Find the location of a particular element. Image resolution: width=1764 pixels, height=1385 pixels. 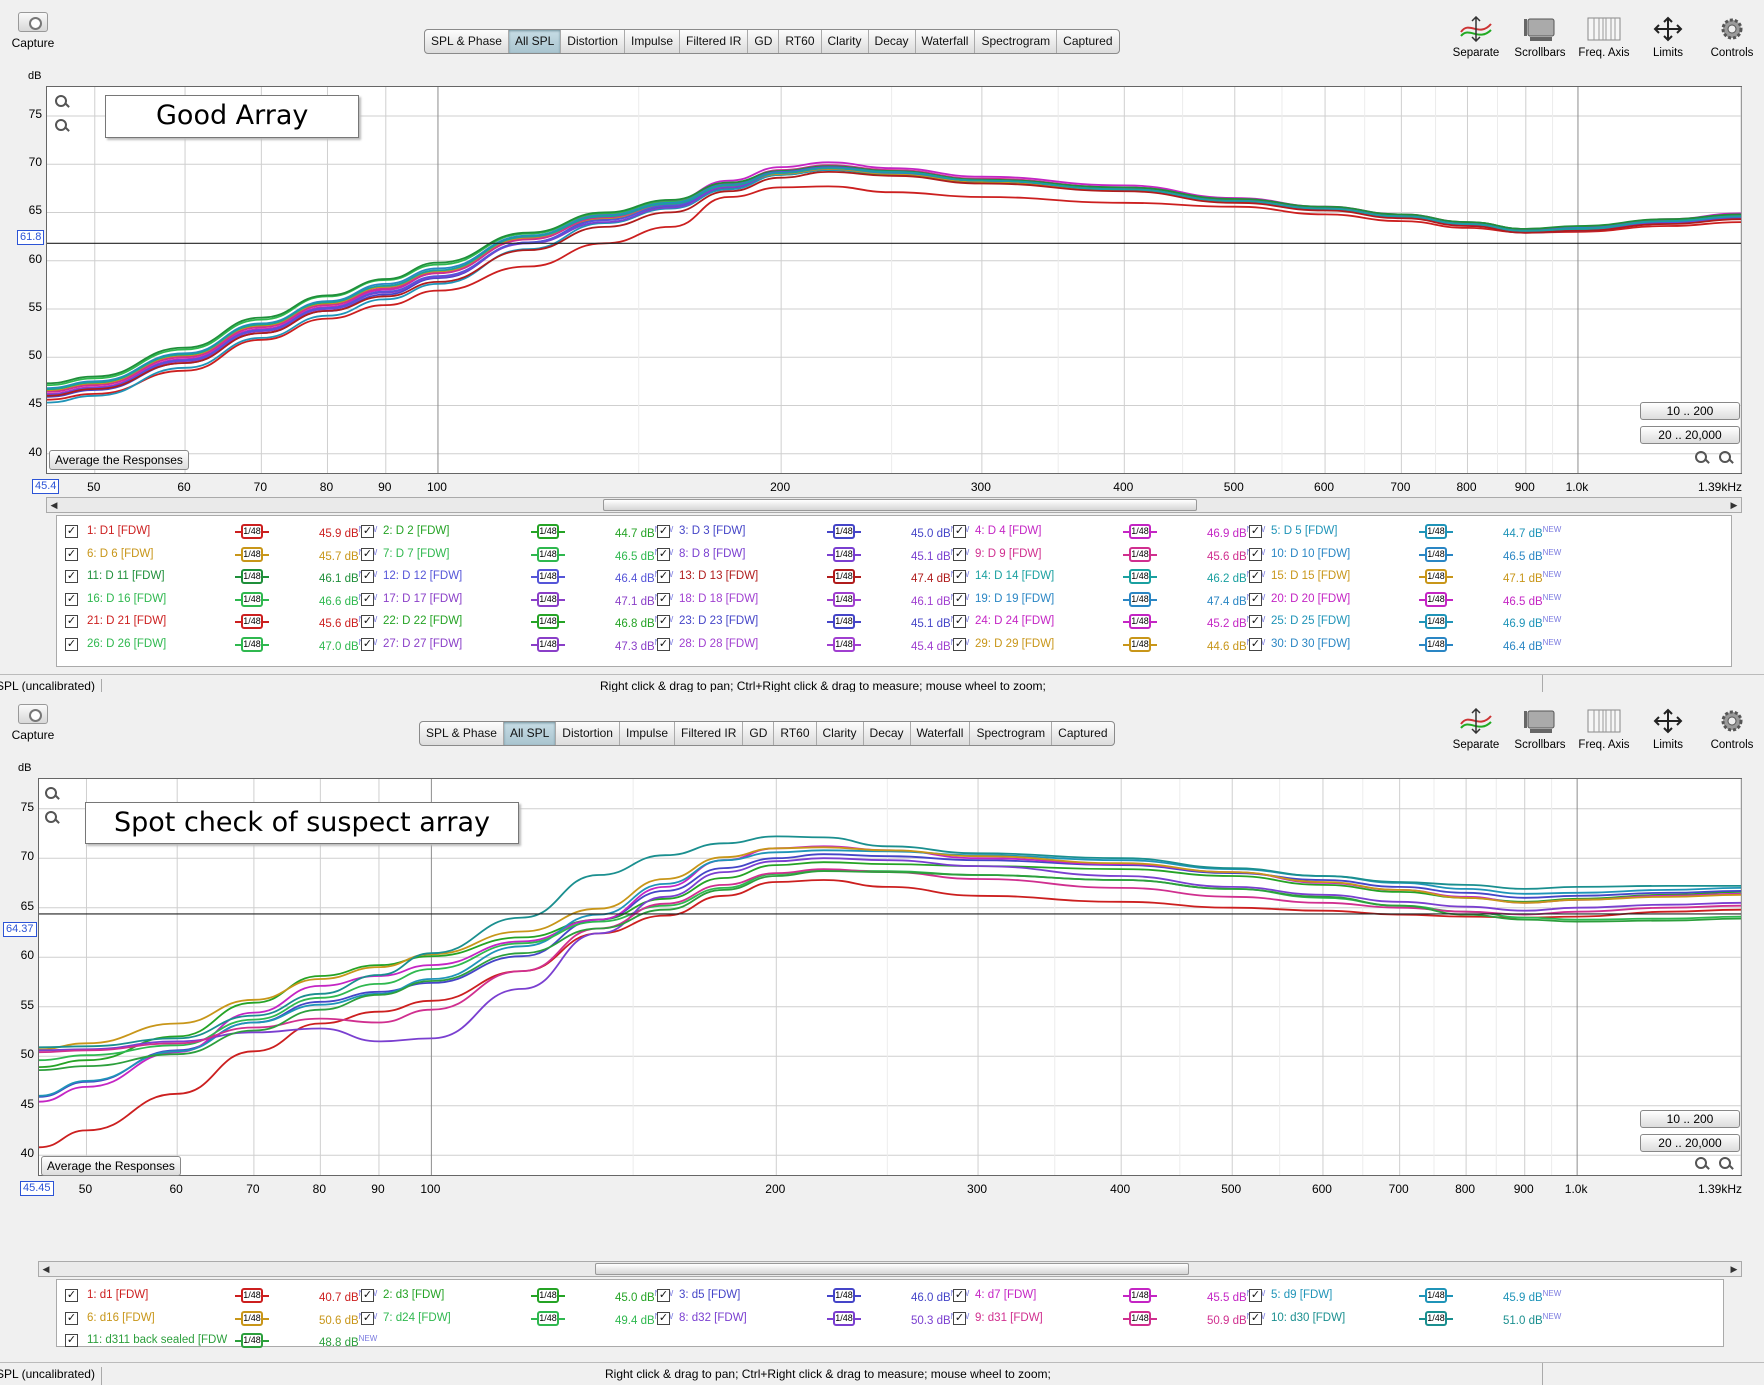

legend-item: ✓8: d32 [FDW]1/4850.3 dBNEW is located at coordinates (813, 1320).